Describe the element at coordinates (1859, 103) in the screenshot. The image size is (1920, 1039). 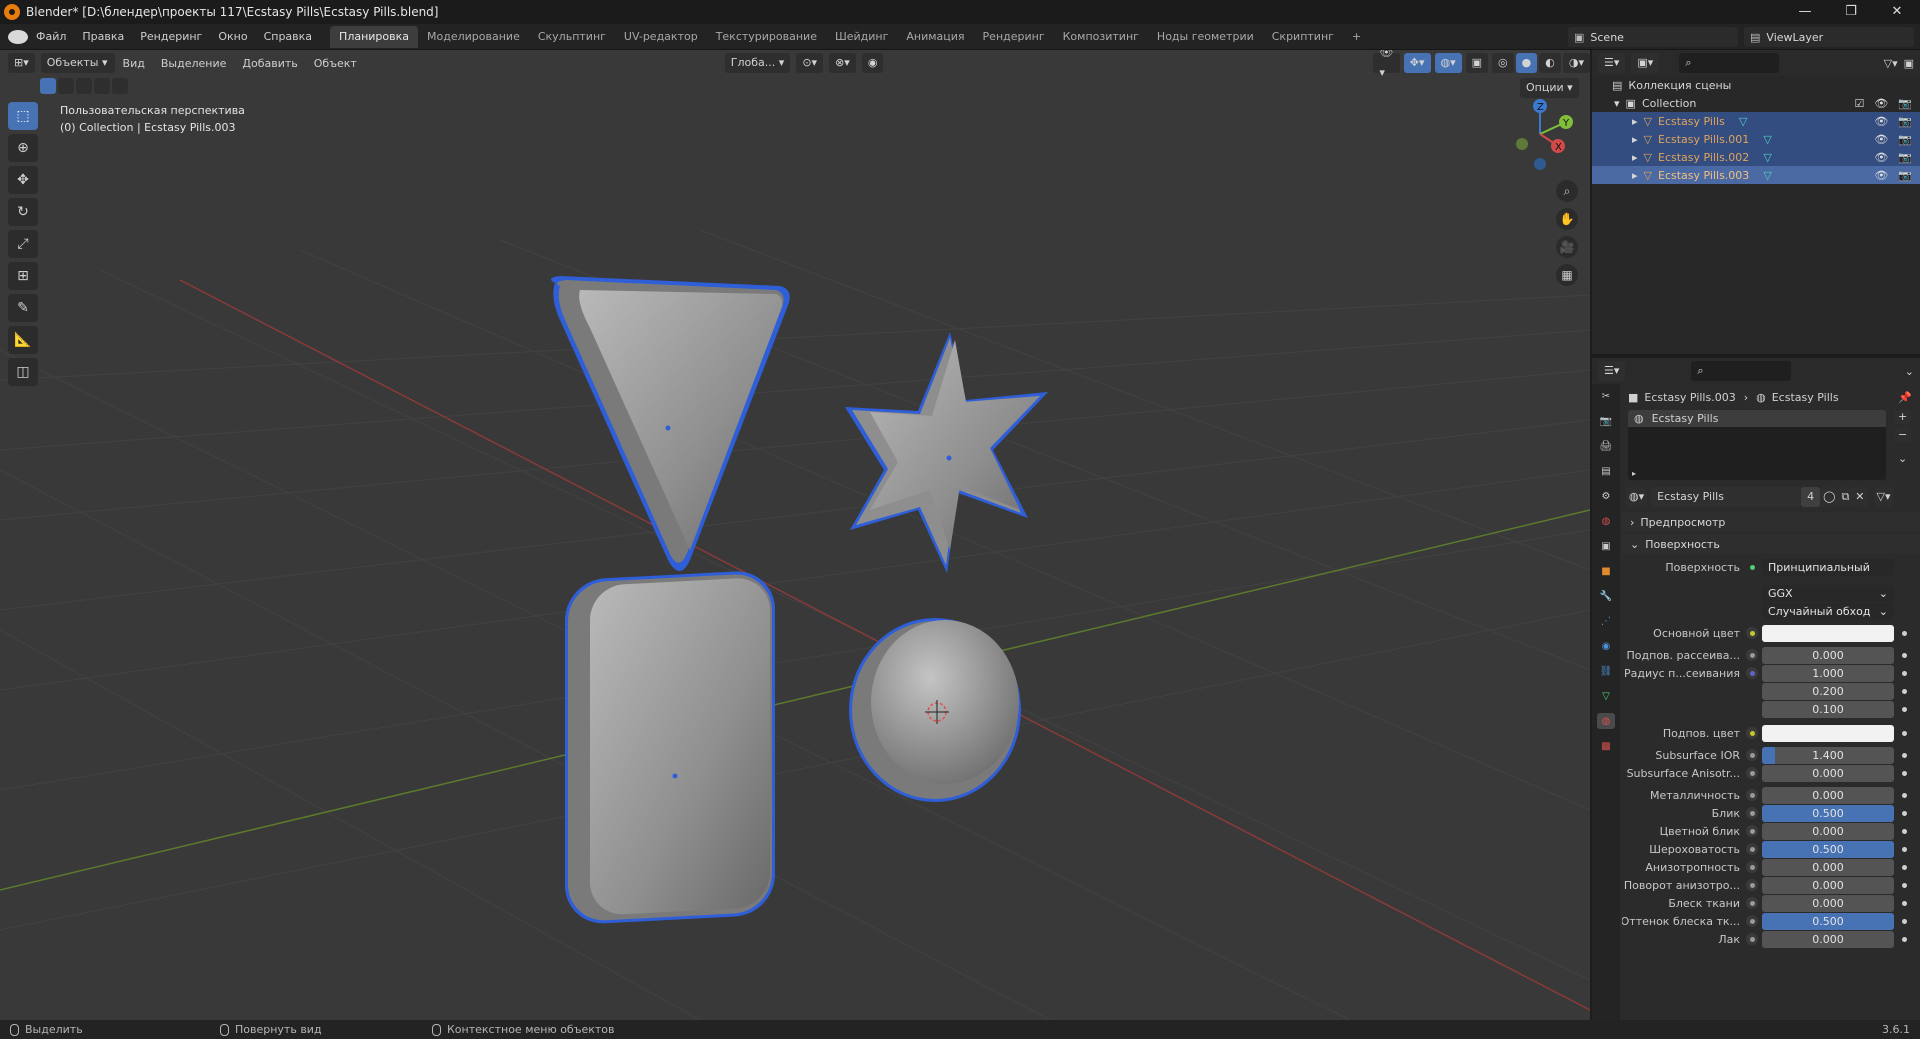
I see `checkbox-icon: ☑` at that location.